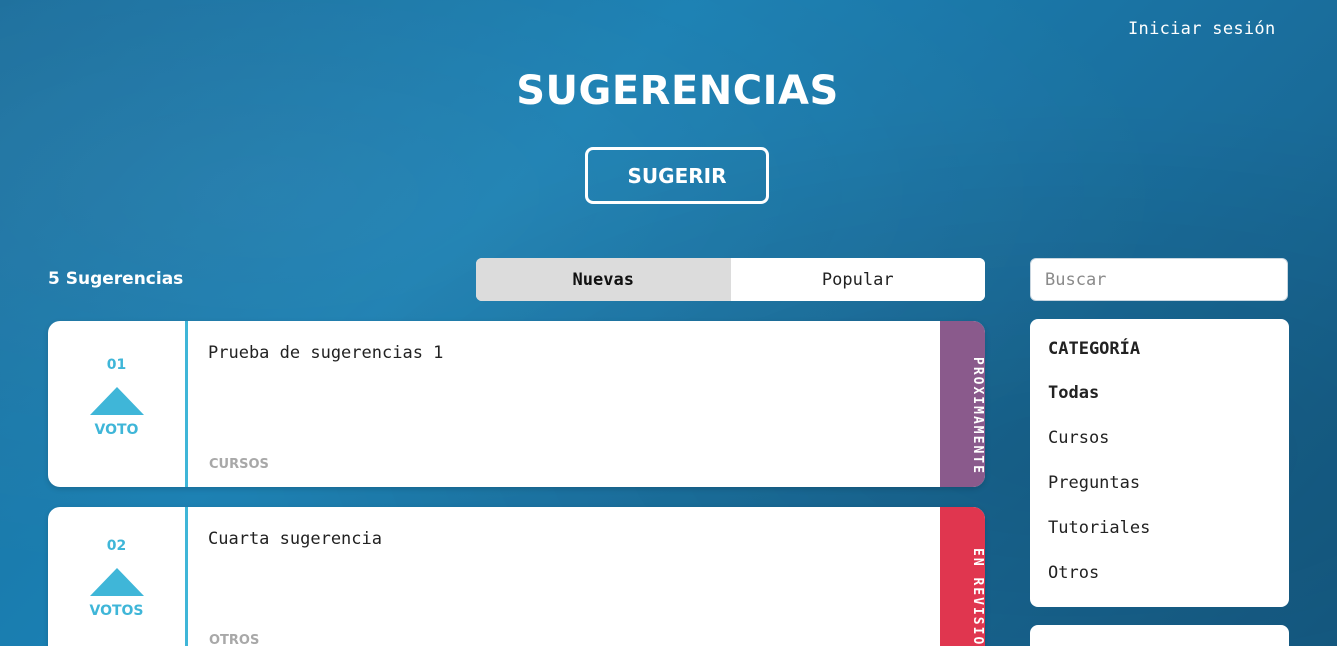  Describe the element at coordinates (857, 279) in the screenshot. I see `tab-popular: Popular` at that location.